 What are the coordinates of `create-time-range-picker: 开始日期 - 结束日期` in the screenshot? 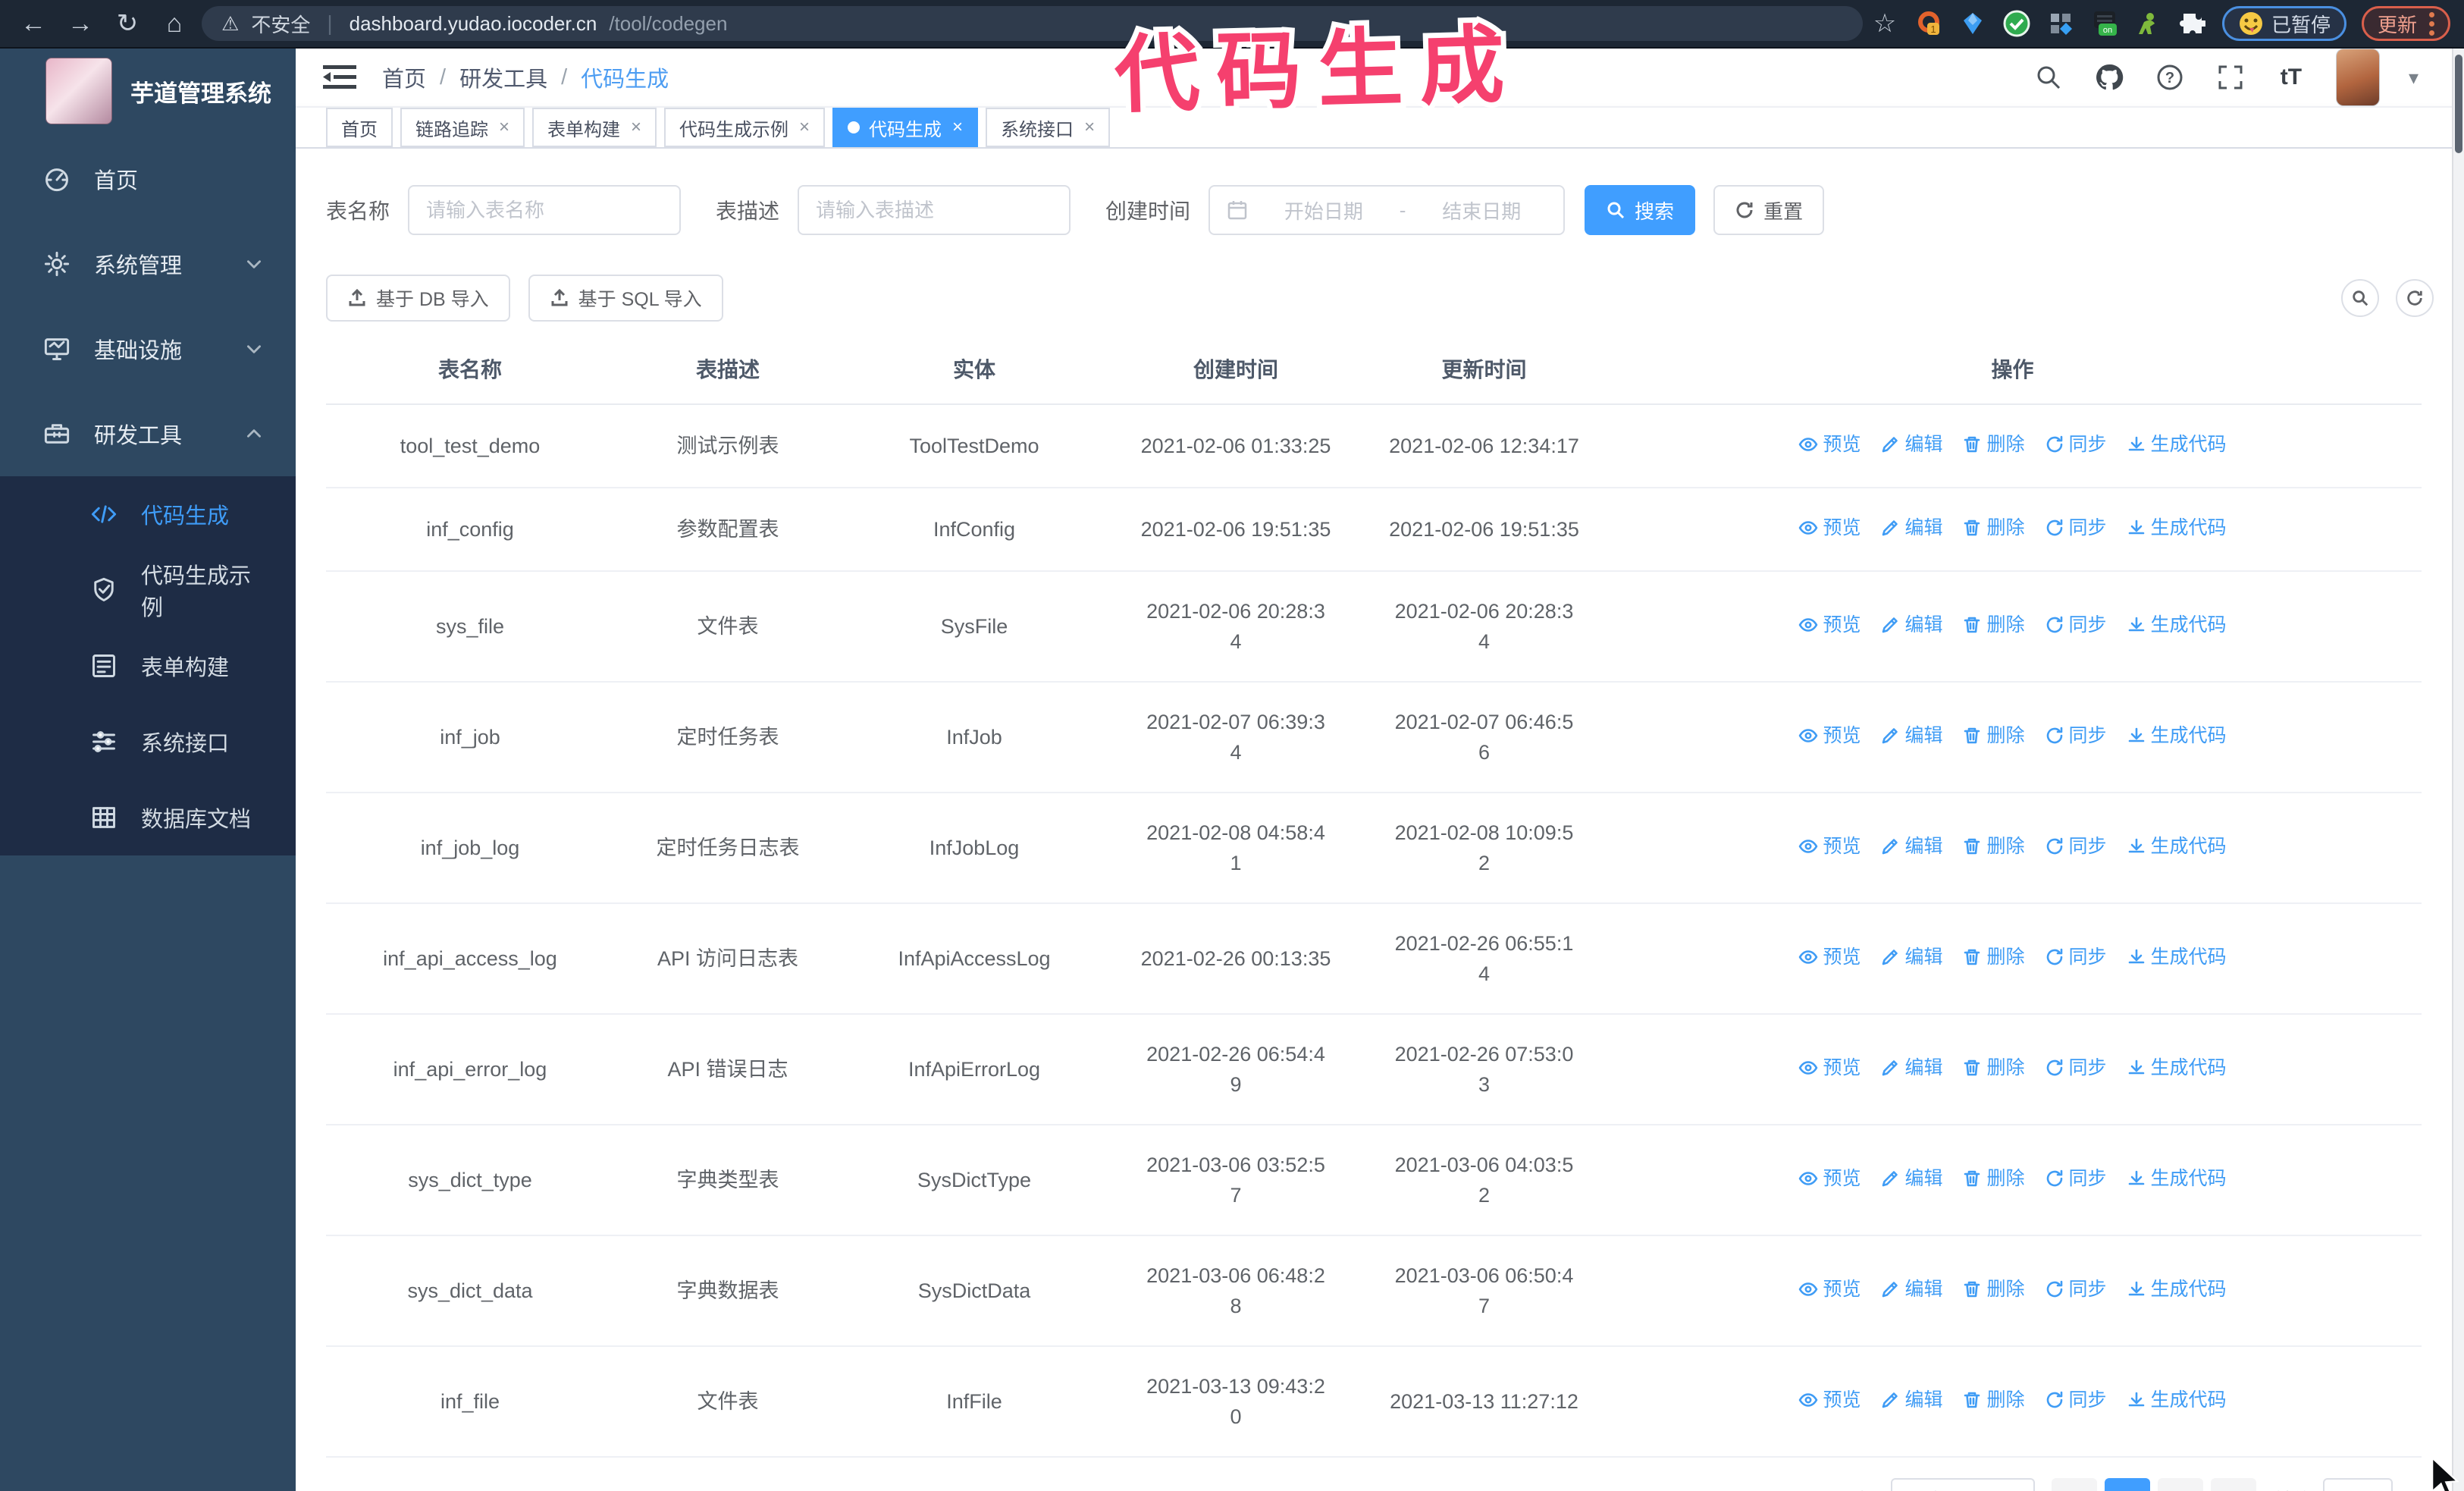 It's located at (1387, 210).